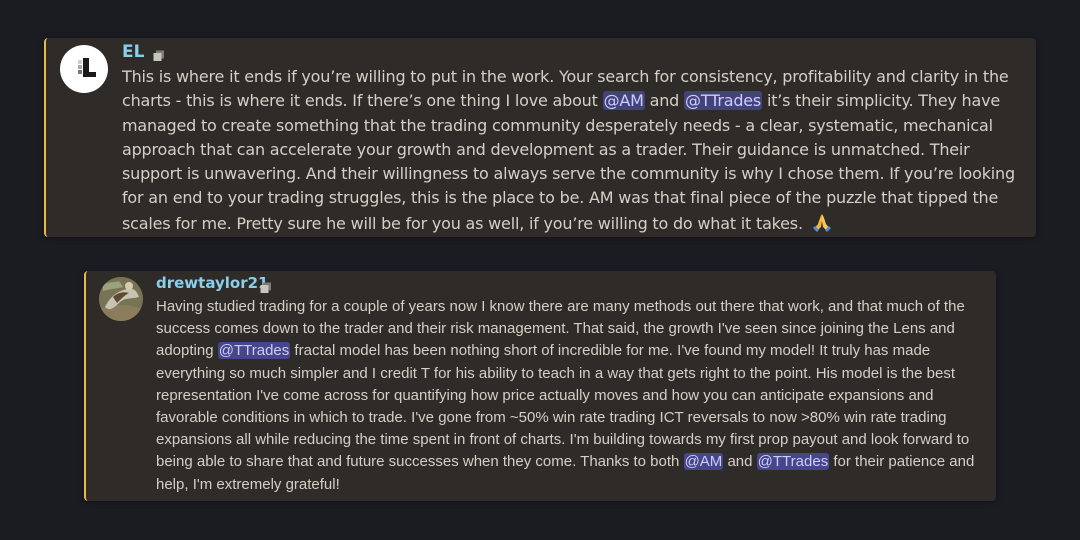  What do you see at coordinates (133, 52) in the screenshot?
I see `username: EL` at bounding box center [133, 52].